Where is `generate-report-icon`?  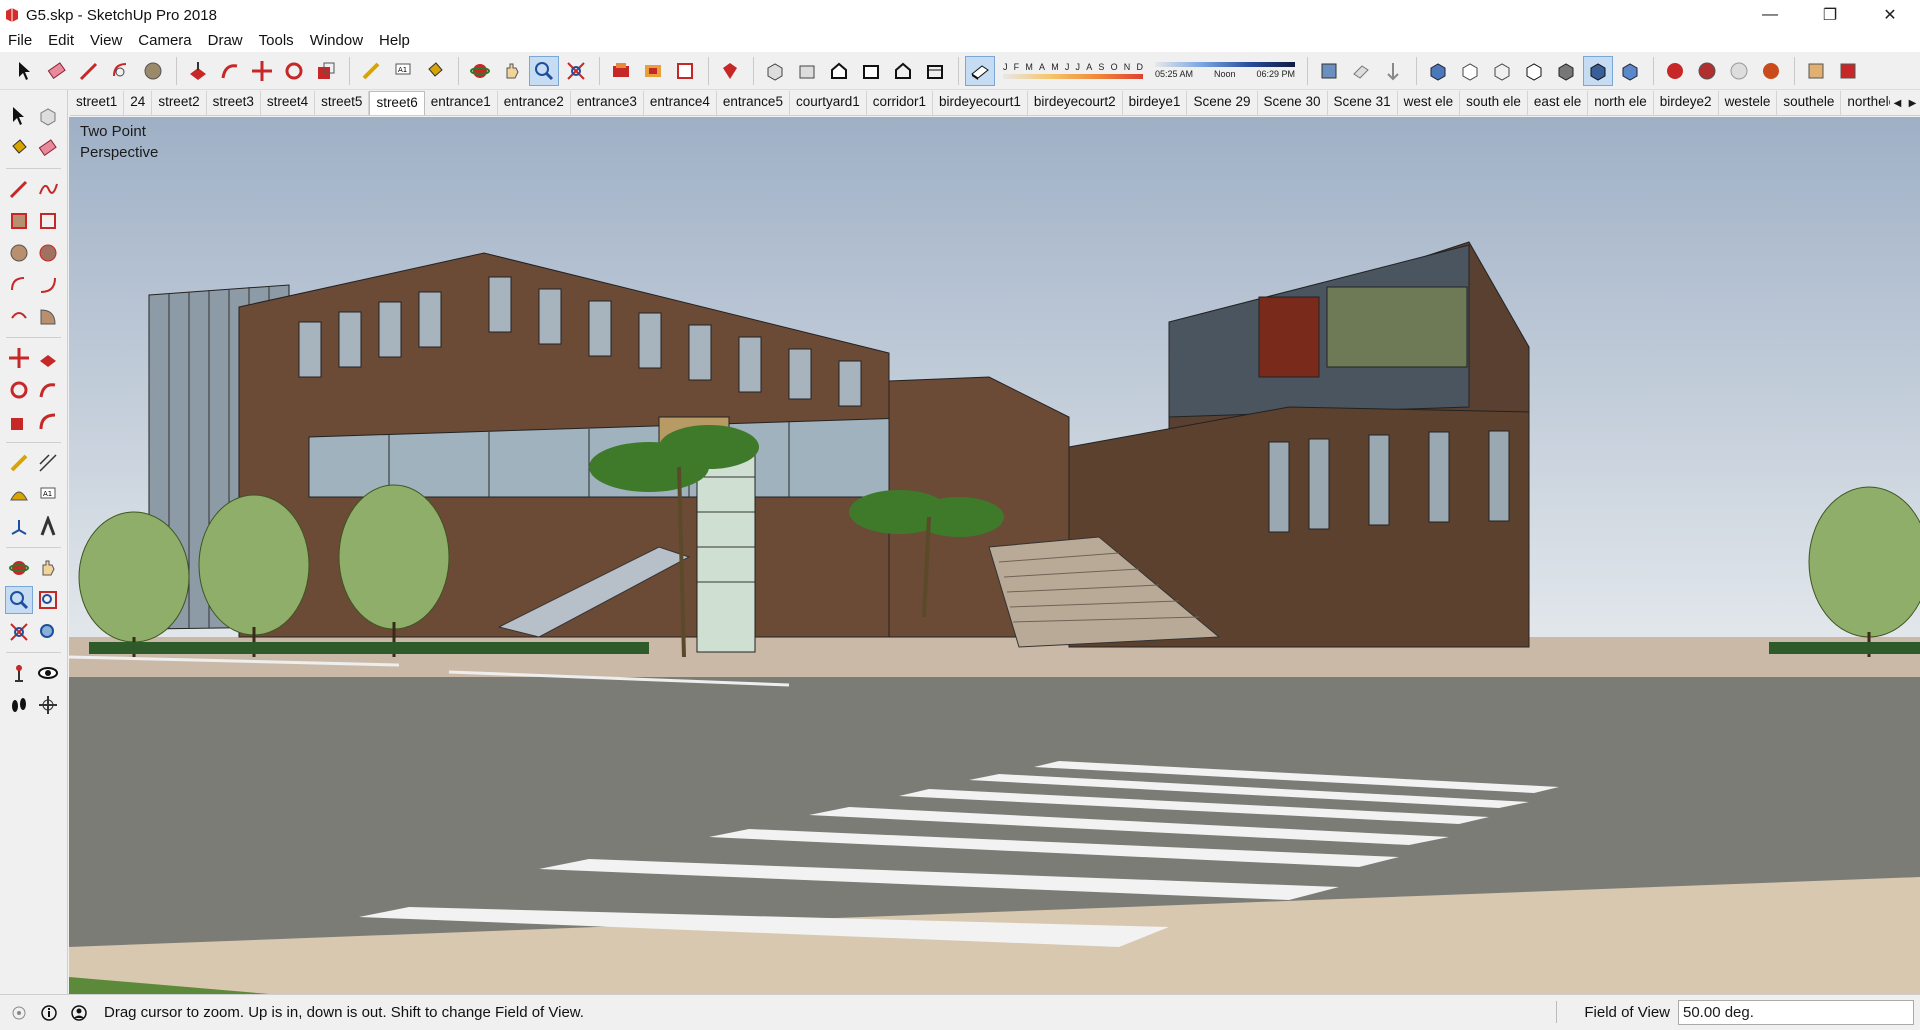 generate-report-icon is located at coordinates (1816, 71).